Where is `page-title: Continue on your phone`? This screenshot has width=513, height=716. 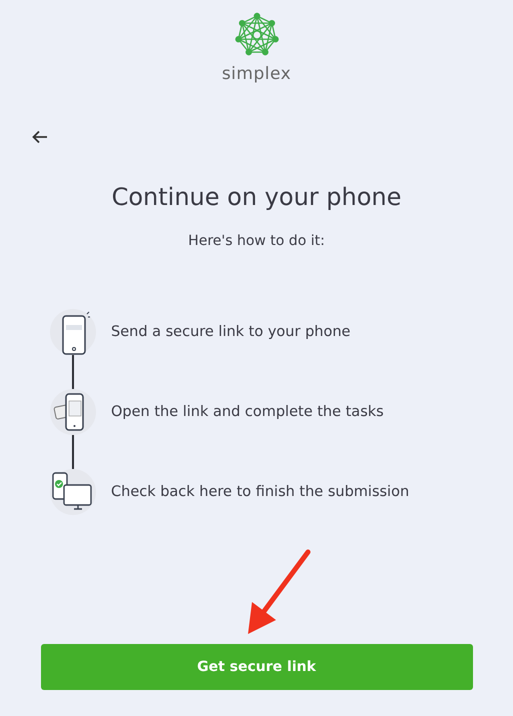 page-title: Continue on your phone is located at coordinates (257, 197).